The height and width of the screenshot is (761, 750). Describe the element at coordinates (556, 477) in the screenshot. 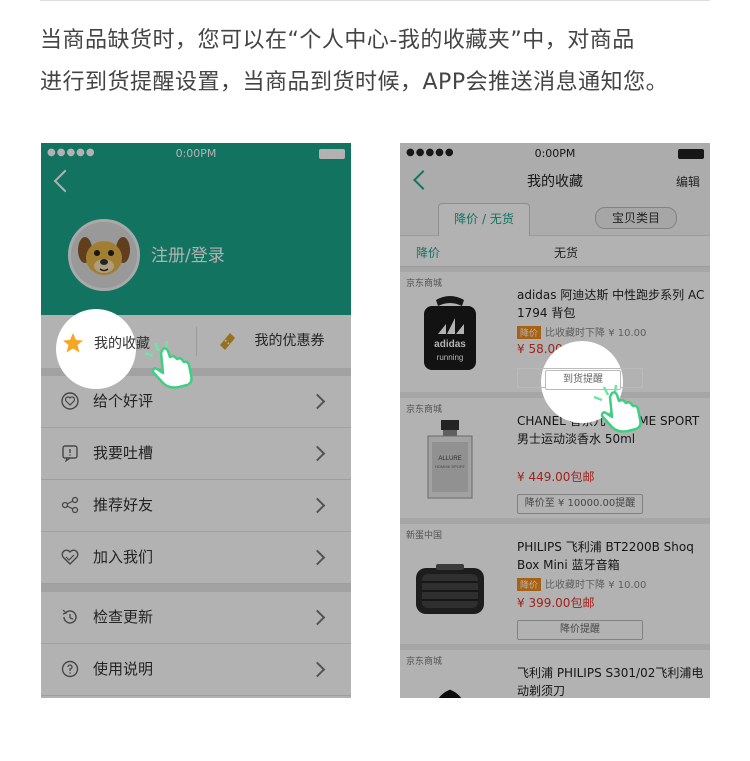

I see `product-price: ¥ 449.00包邮` at that location.